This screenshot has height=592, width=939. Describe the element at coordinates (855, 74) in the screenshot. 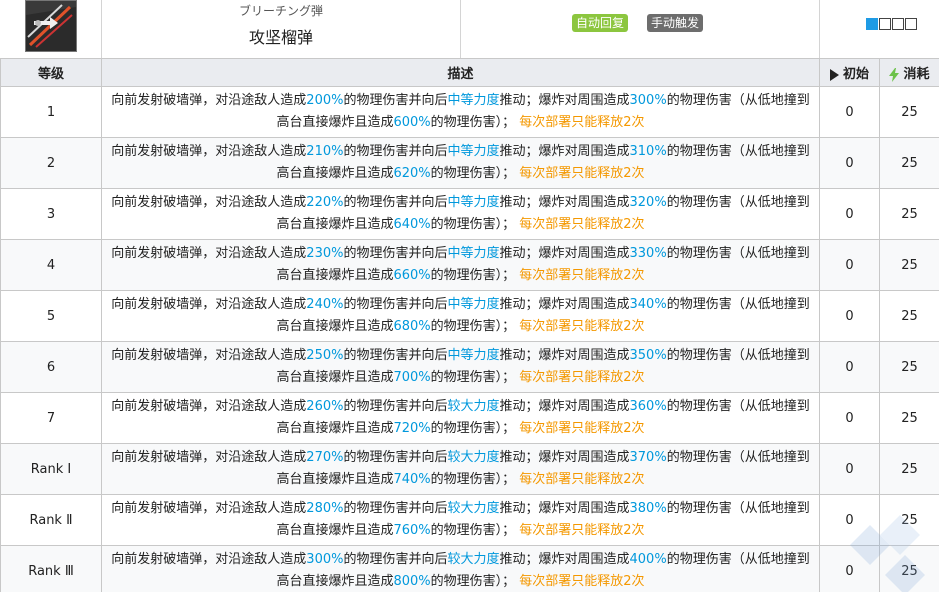

I see `initial-label: 初始` at that location.